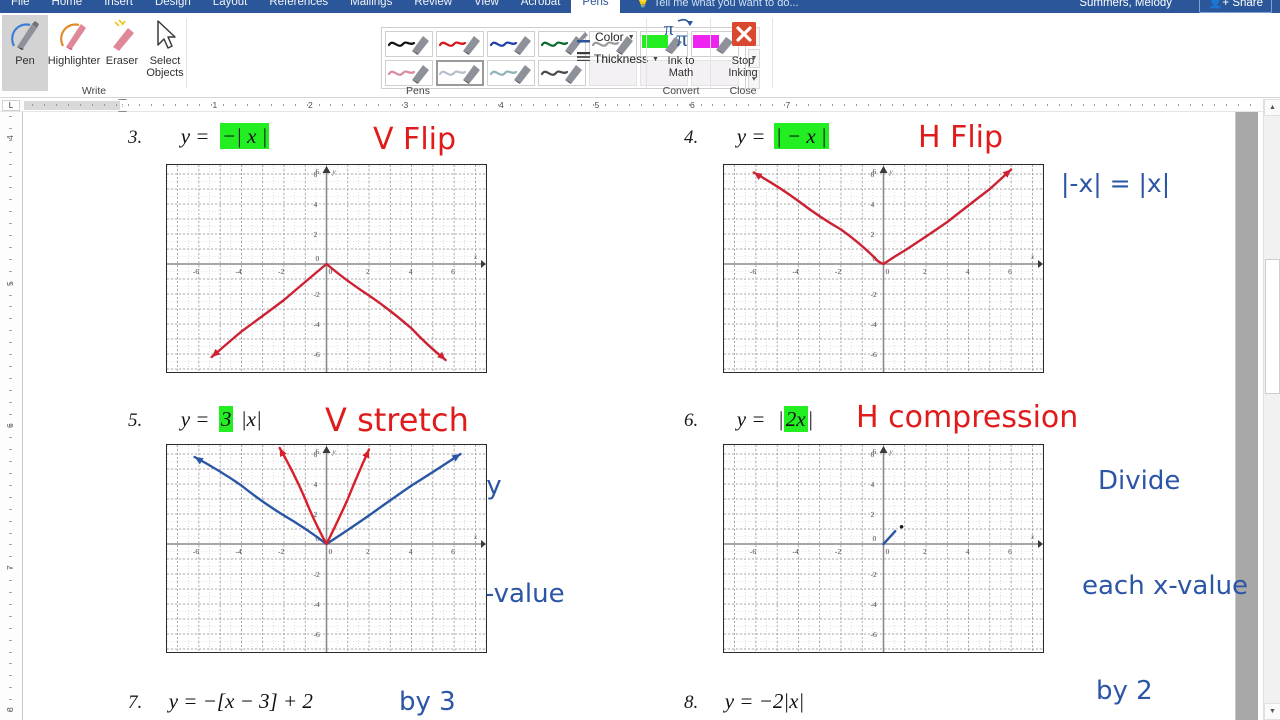  I want to click on problem-3-graph: x y -6 -4 -2 0 2 4 6 6 4 2 -2 -4 -6 0 6, so click(326, 268).